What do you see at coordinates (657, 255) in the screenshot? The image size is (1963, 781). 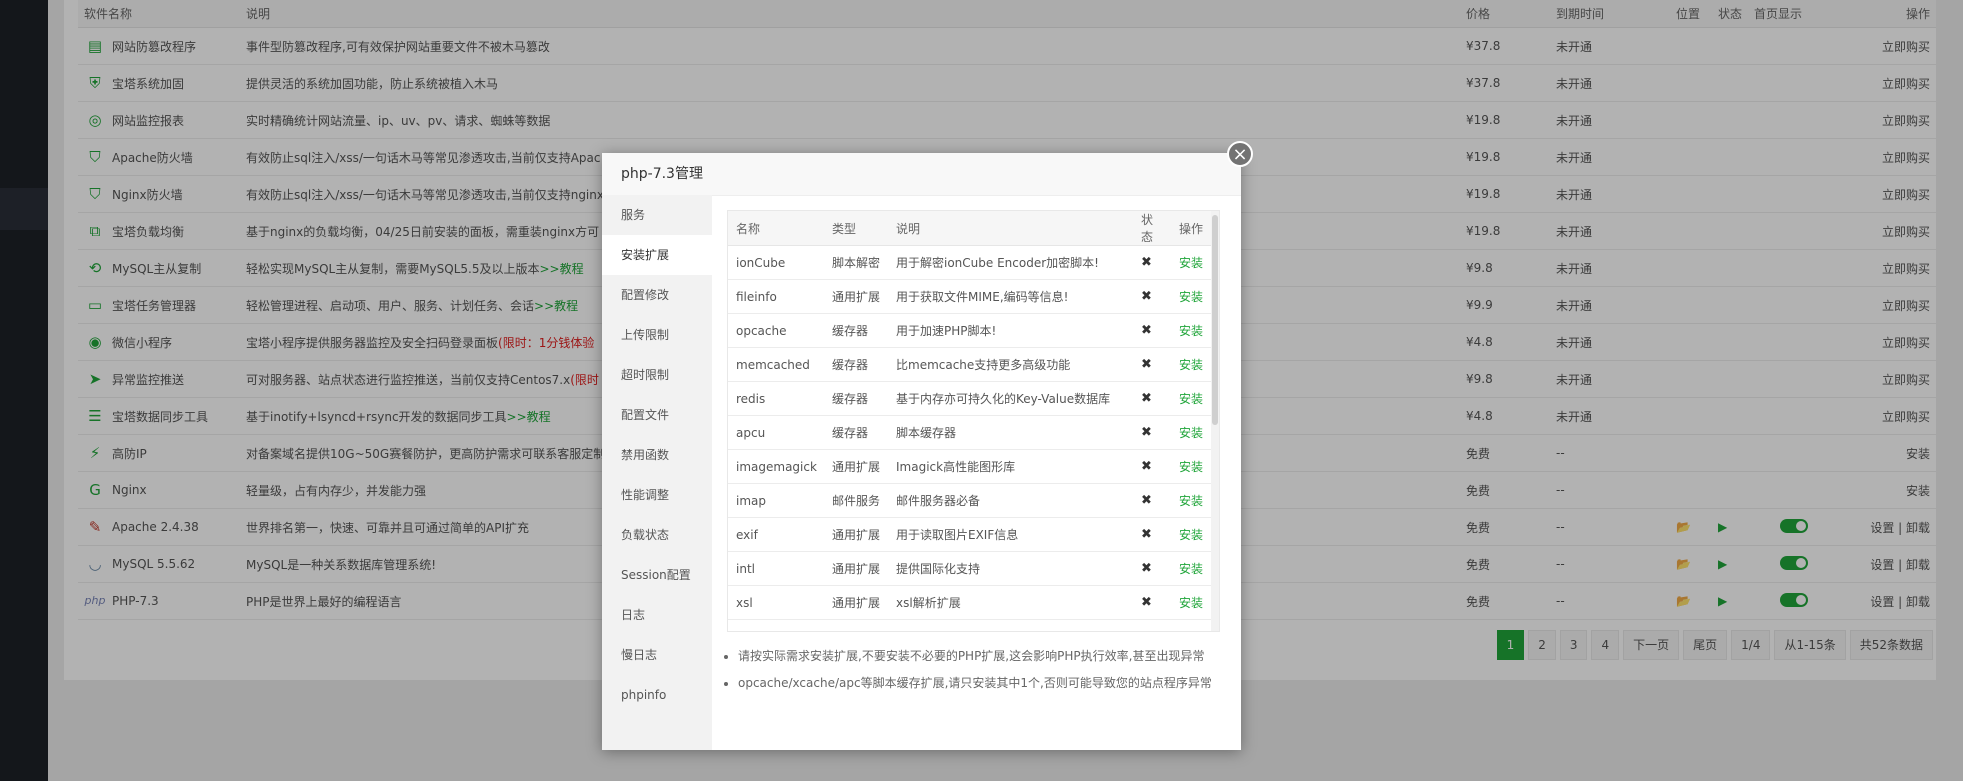 I see `menu-item: 安装扩展` at bounding box center [657, 255].